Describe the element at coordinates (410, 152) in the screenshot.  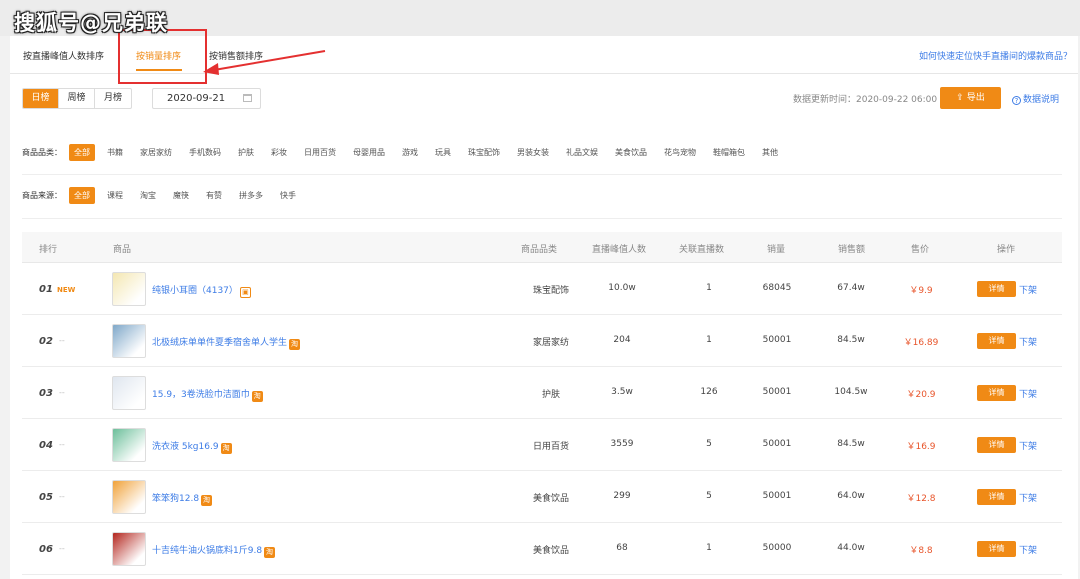
I see `category-chip: 游戏` at that location.